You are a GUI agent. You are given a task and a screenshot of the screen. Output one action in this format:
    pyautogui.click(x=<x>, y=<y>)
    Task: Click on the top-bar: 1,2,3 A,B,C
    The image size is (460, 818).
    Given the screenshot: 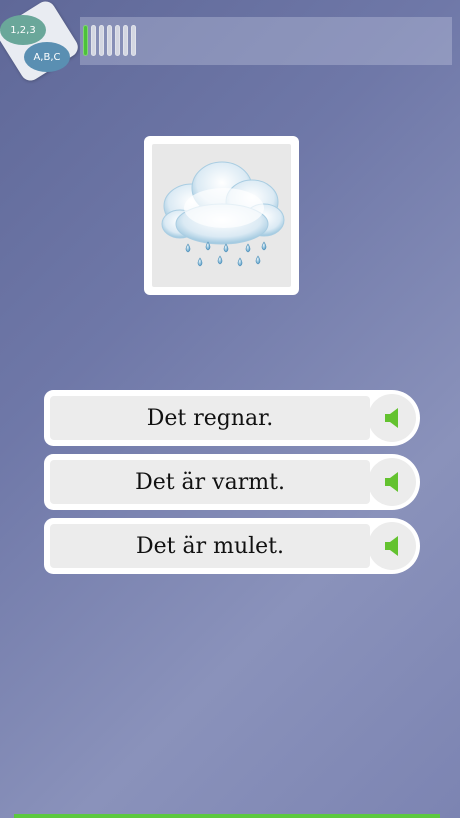 What is the action you would take?
    pyautogui.click(x=230, y=42)
    